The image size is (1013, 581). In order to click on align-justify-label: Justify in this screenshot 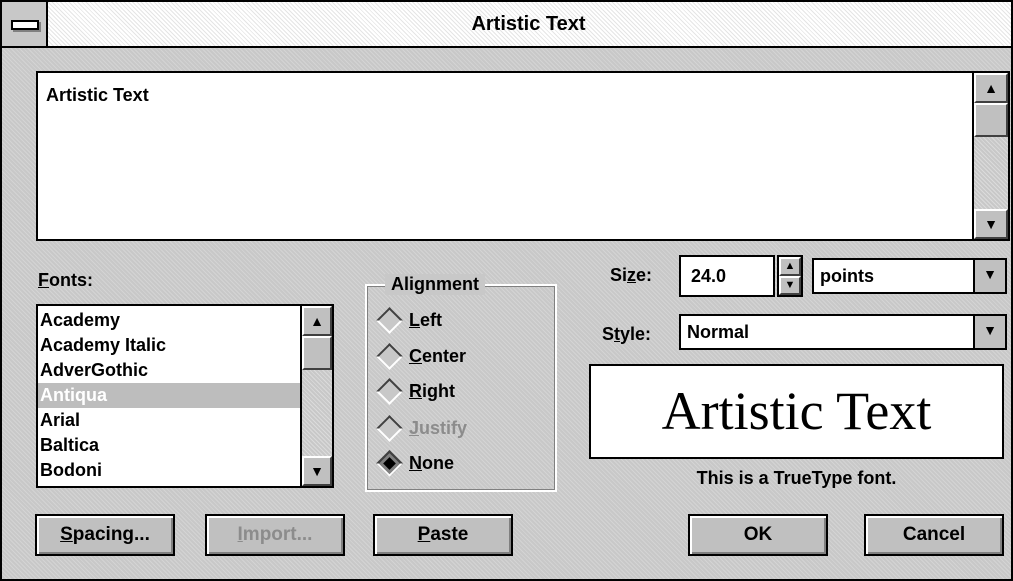, I will do `click(438, 427)`.